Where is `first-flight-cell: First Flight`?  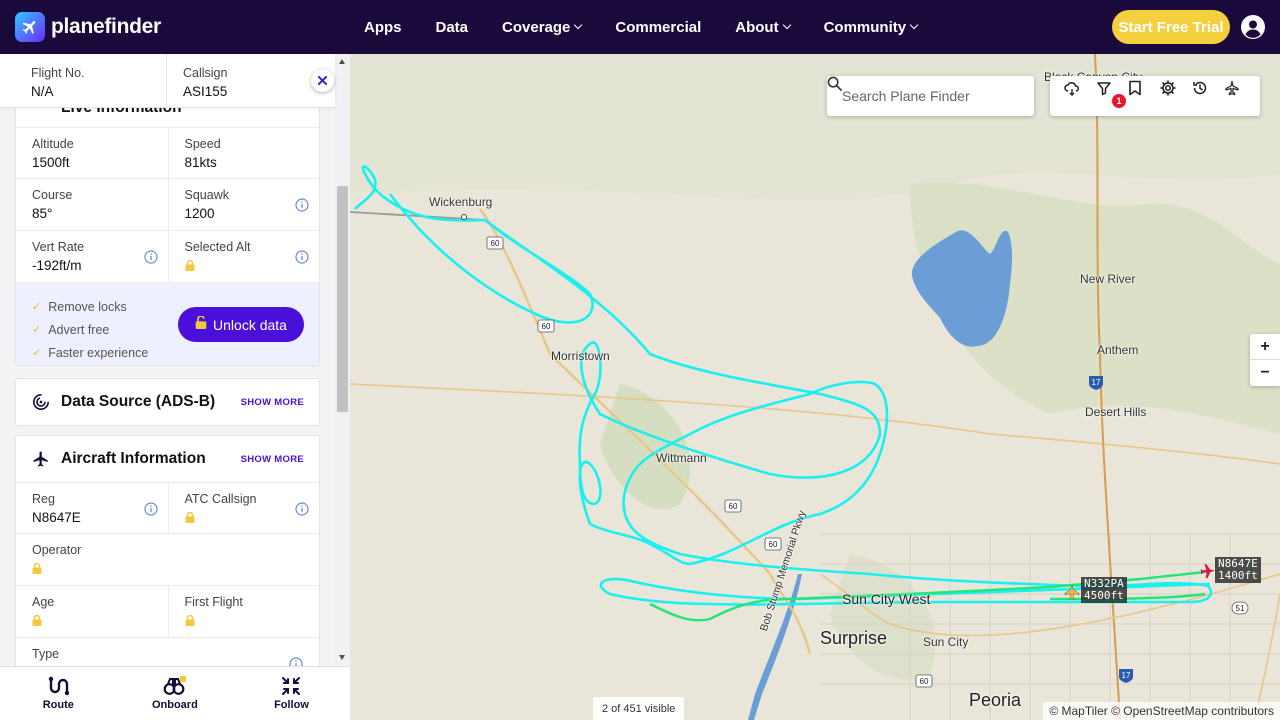
first-flight-cell: First Flight is located at coordinates (243, 611).